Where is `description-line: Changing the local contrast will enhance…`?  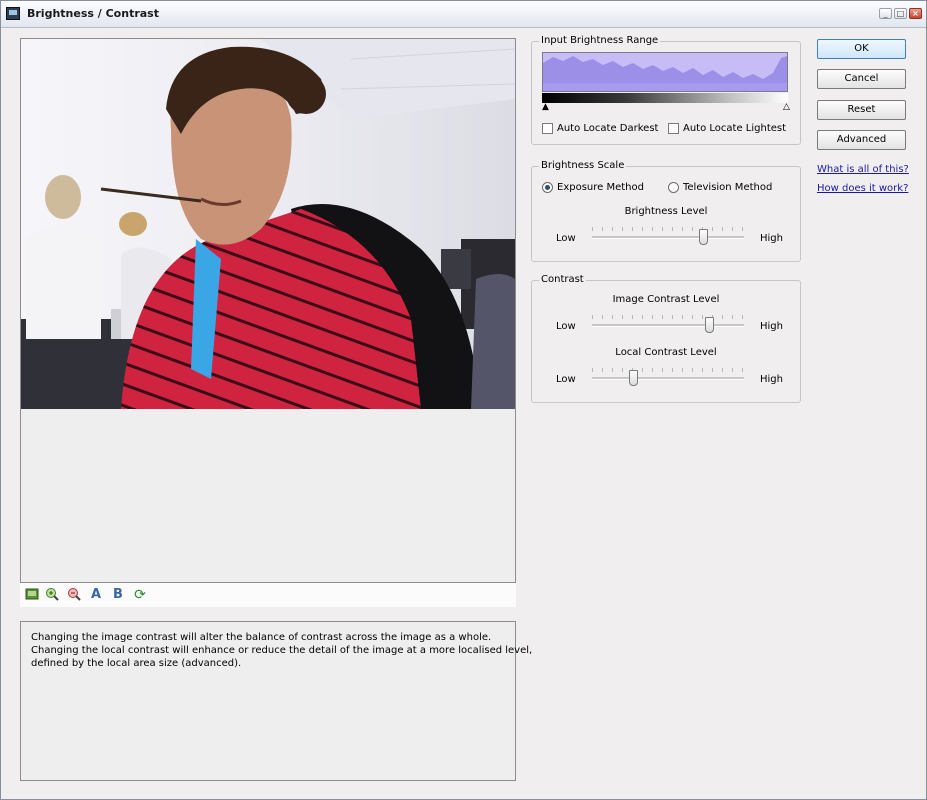
description-line: Changing the local contrast will enhance… is located at coordinates (282, 650).